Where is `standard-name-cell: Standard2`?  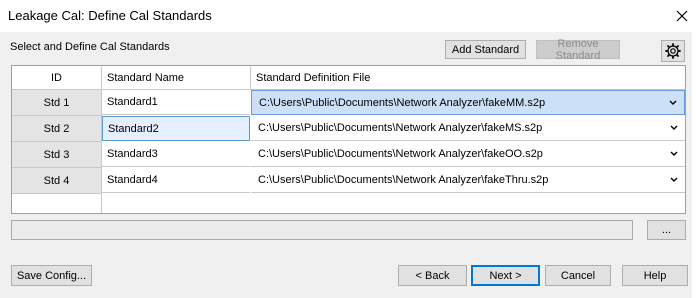
standard-name-cell: Standard2 is located at coordinates (176, 128).